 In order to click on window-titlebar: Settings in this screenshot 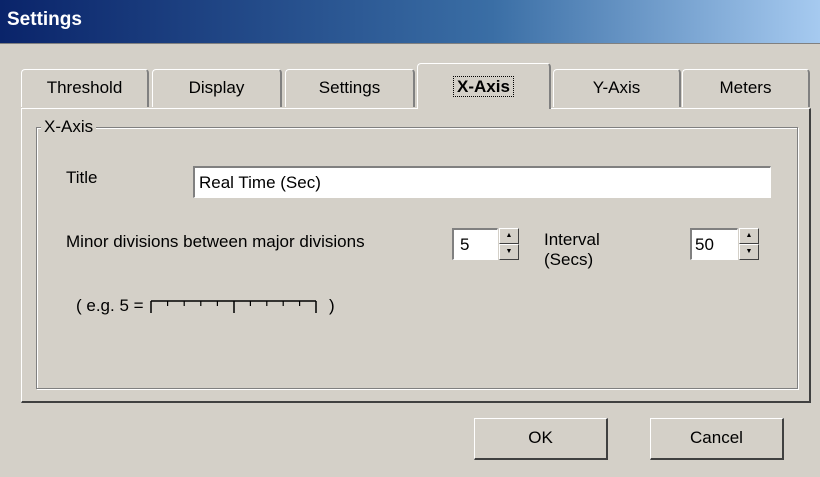, I will do `click(410, 22)`.